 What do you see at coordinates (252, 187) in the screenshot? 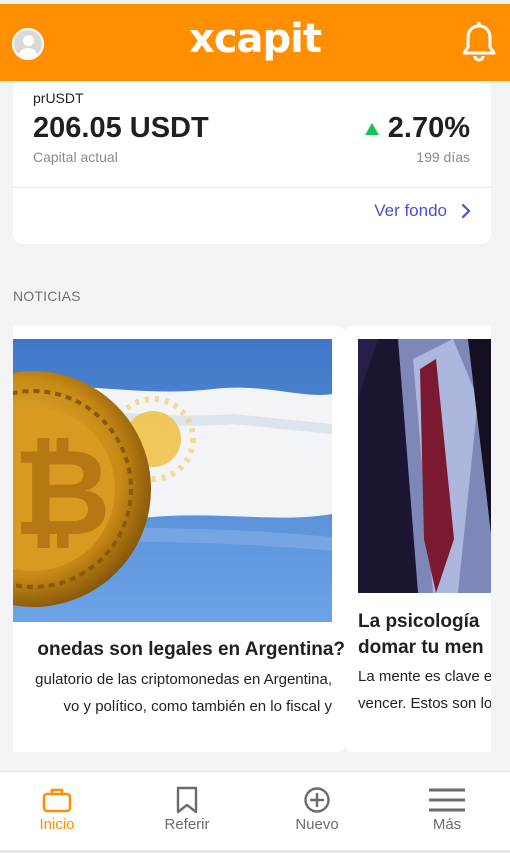
I see `card-divider` at bounding box center [252, 187].